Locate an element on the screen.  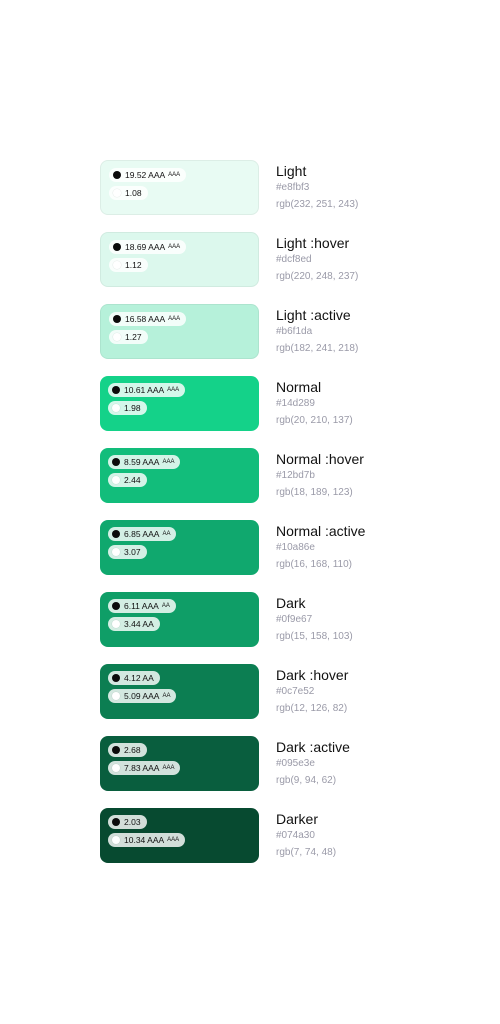
color-swatch: 2.68 7.83 AAA AAA is located at coordinates (179, 763).